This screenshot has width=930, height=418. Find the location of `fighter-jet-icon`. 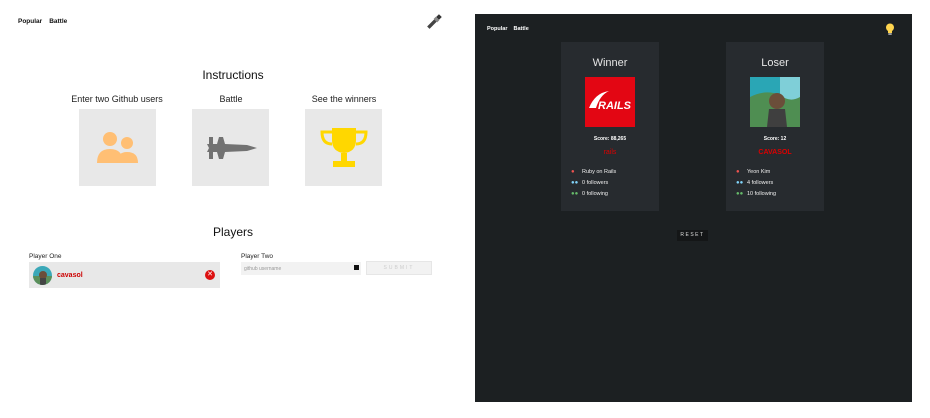

fighter-jet-icon is located at coordinates (231, 147).